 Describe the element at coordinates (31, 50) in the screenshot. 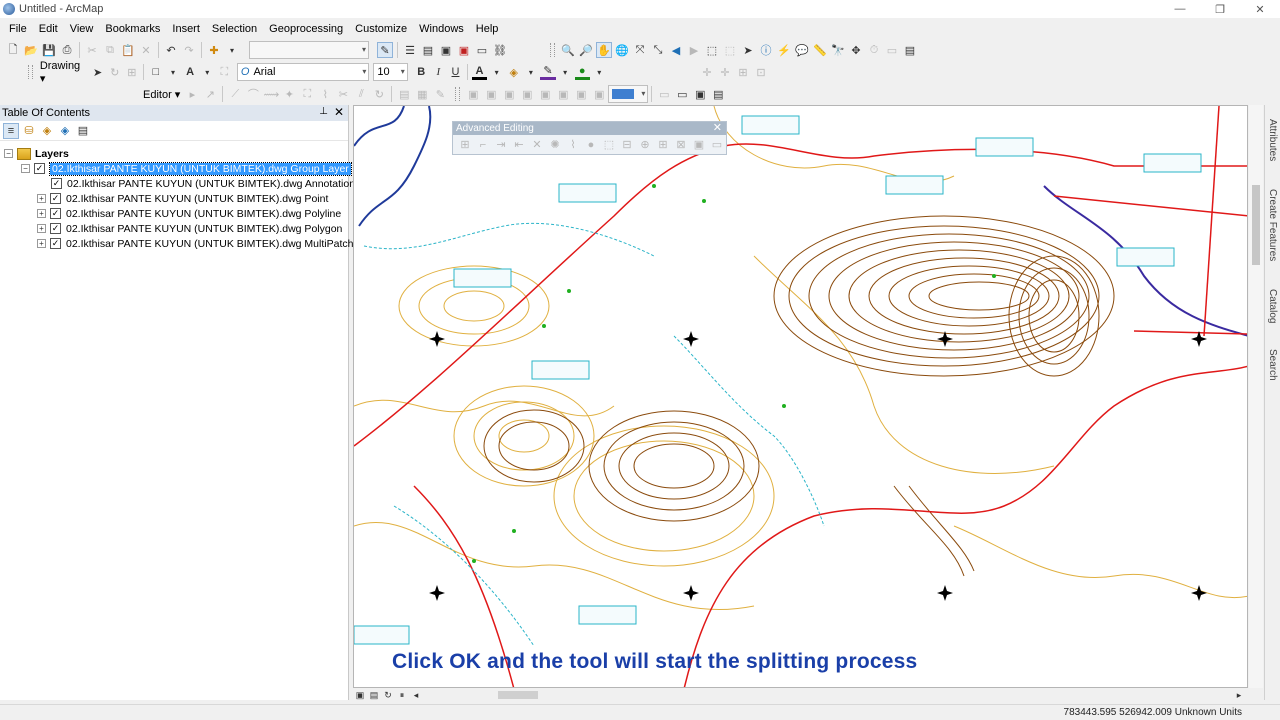

I see `open-icon: 📂` at that location.